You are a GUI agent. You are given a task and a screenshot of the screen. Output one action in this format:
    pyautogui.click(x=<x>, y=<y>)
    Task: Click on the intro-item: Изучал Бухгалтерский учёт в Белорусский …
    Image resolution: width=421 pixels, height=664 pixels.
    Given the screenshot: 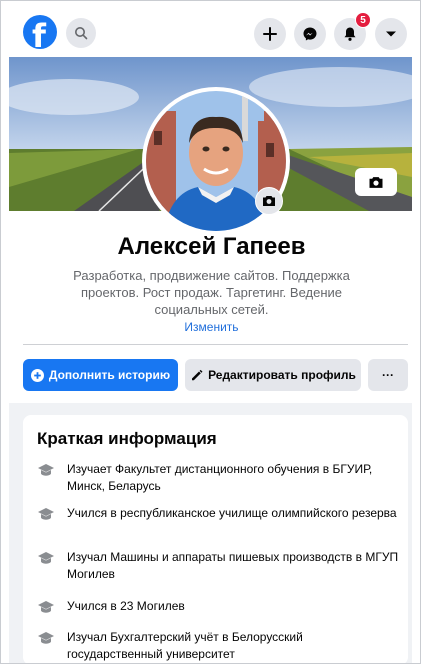 What is the action you would take?
    pyautogui.click(x=218, y=646)
    